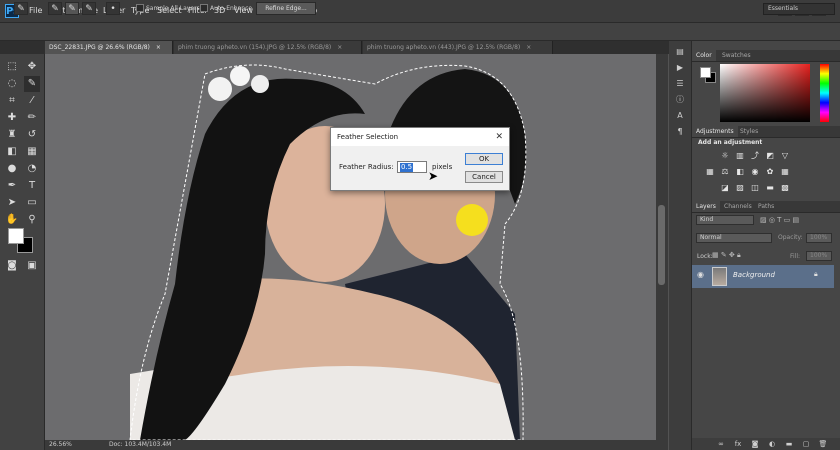 The height and width of the screenshot is (450, 840). Describe the element at coordinates (680, 132) in the screenshot. I see `paragraph-panel-icon: ¶` at that location.